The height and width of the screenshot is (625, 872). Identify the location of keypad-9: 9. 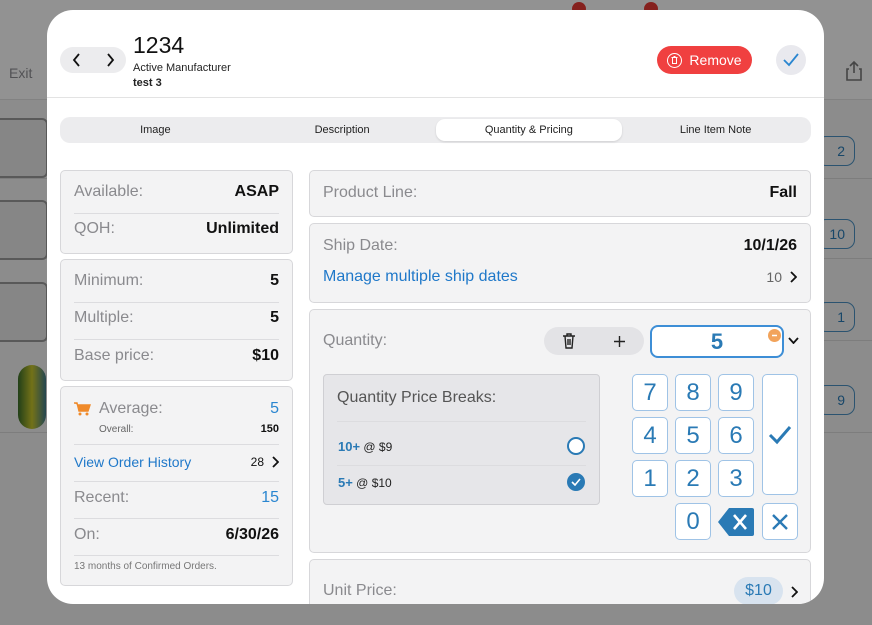
(736, 392).